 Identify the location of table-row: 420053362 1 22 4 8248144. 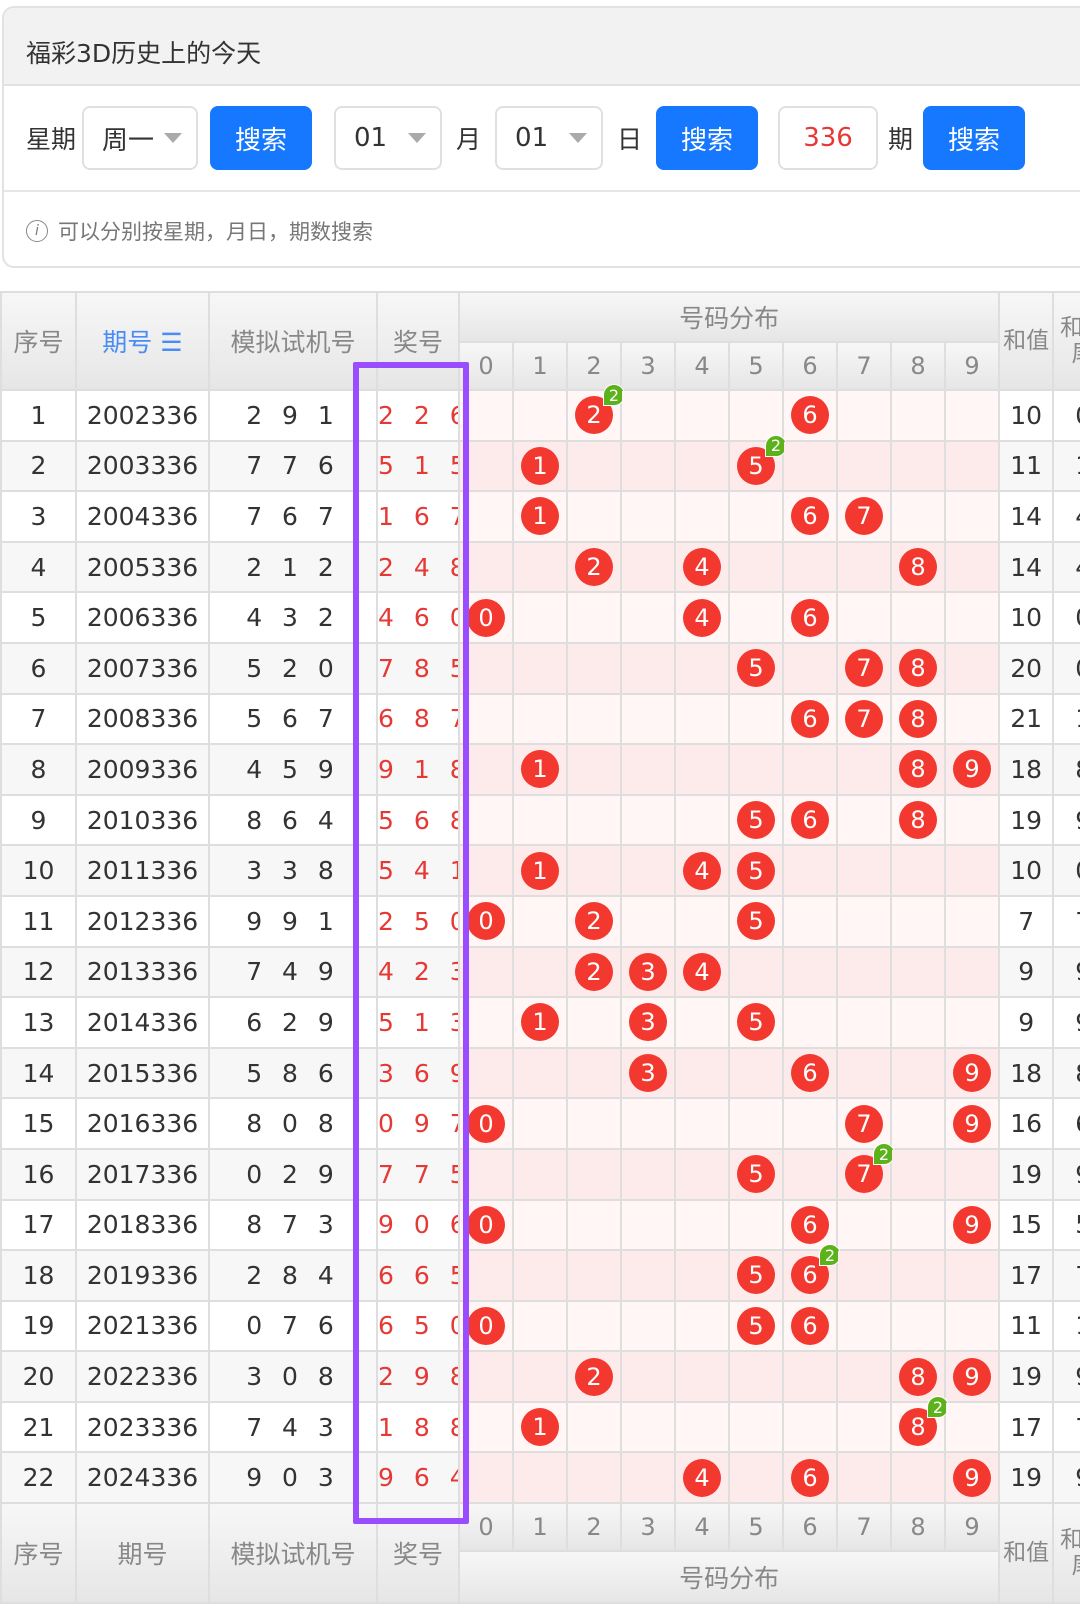
(540, 567).